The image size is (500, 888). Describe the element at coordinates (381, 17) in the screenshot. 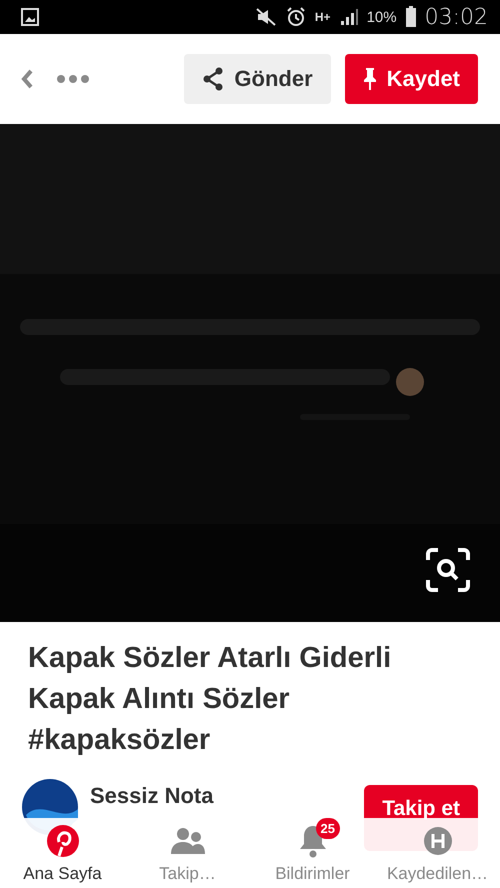

I see `battery-level: 10%` at that location.